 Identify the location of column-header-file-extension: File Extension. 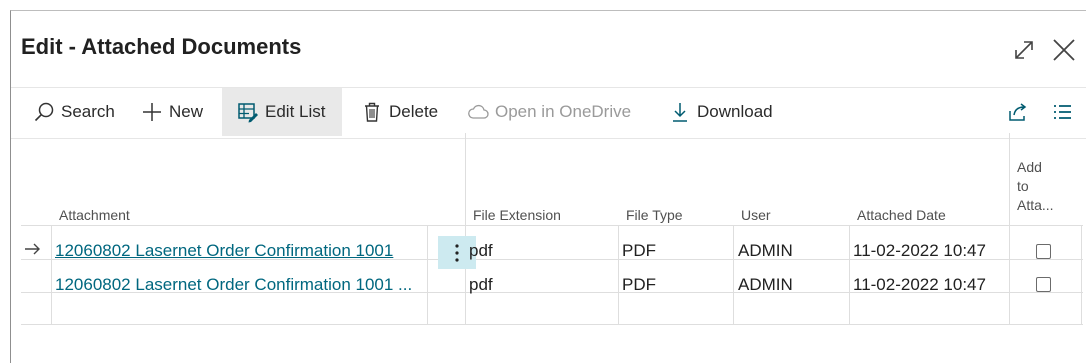
(517, 215).